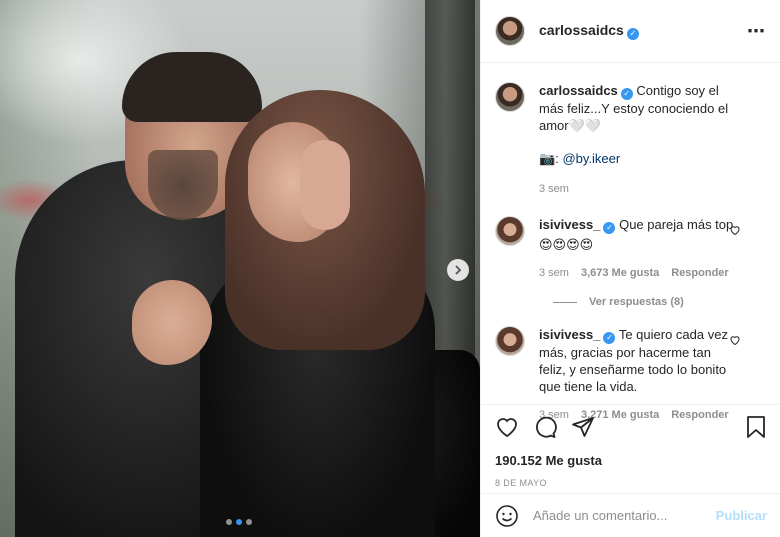  Describe the element at coordinates (507, 427) in the screenshot. I see `like-heart-icon` at that location.